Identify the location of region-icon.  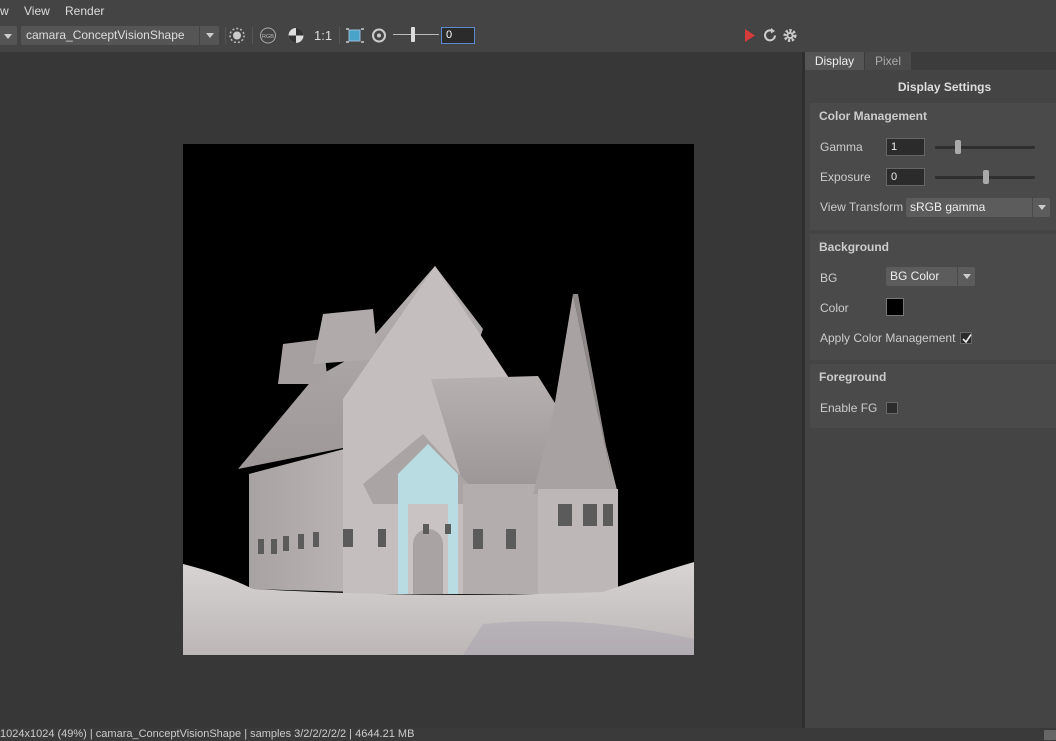
(237, 35).